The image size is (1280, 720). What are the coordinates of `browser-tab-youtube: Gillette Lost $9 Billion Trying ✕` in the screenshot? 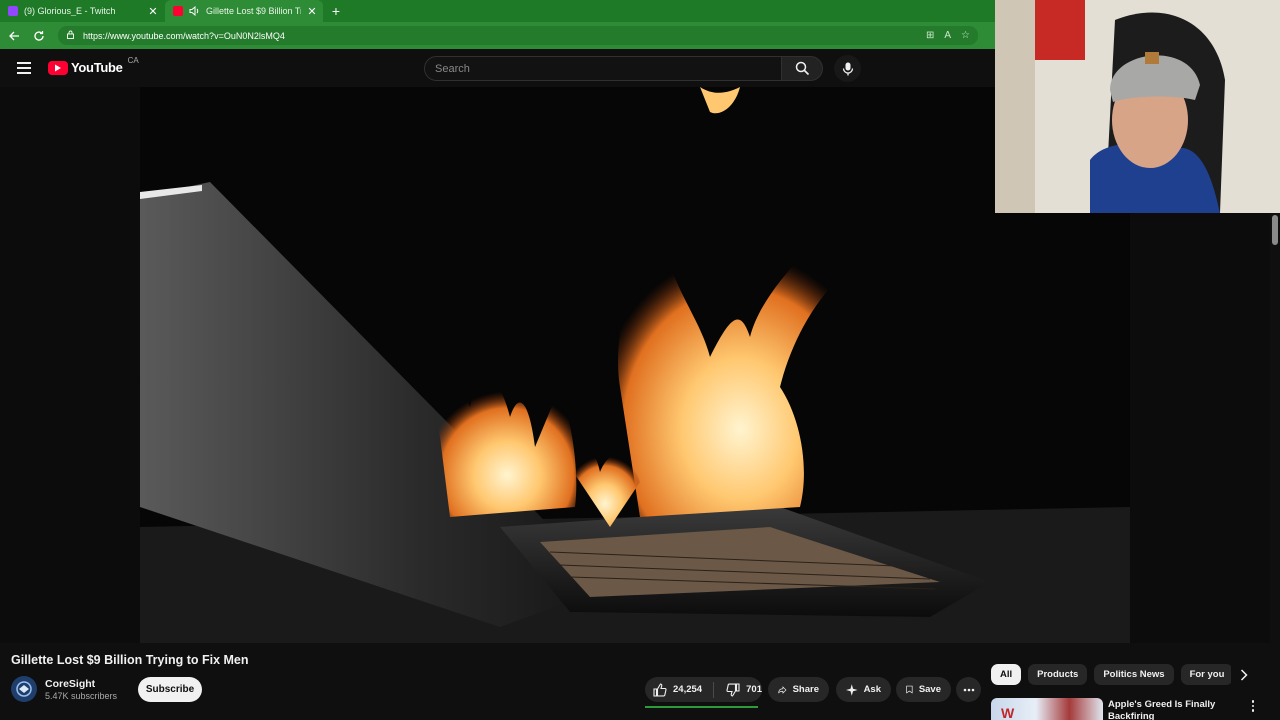 It's located at (244, 11).